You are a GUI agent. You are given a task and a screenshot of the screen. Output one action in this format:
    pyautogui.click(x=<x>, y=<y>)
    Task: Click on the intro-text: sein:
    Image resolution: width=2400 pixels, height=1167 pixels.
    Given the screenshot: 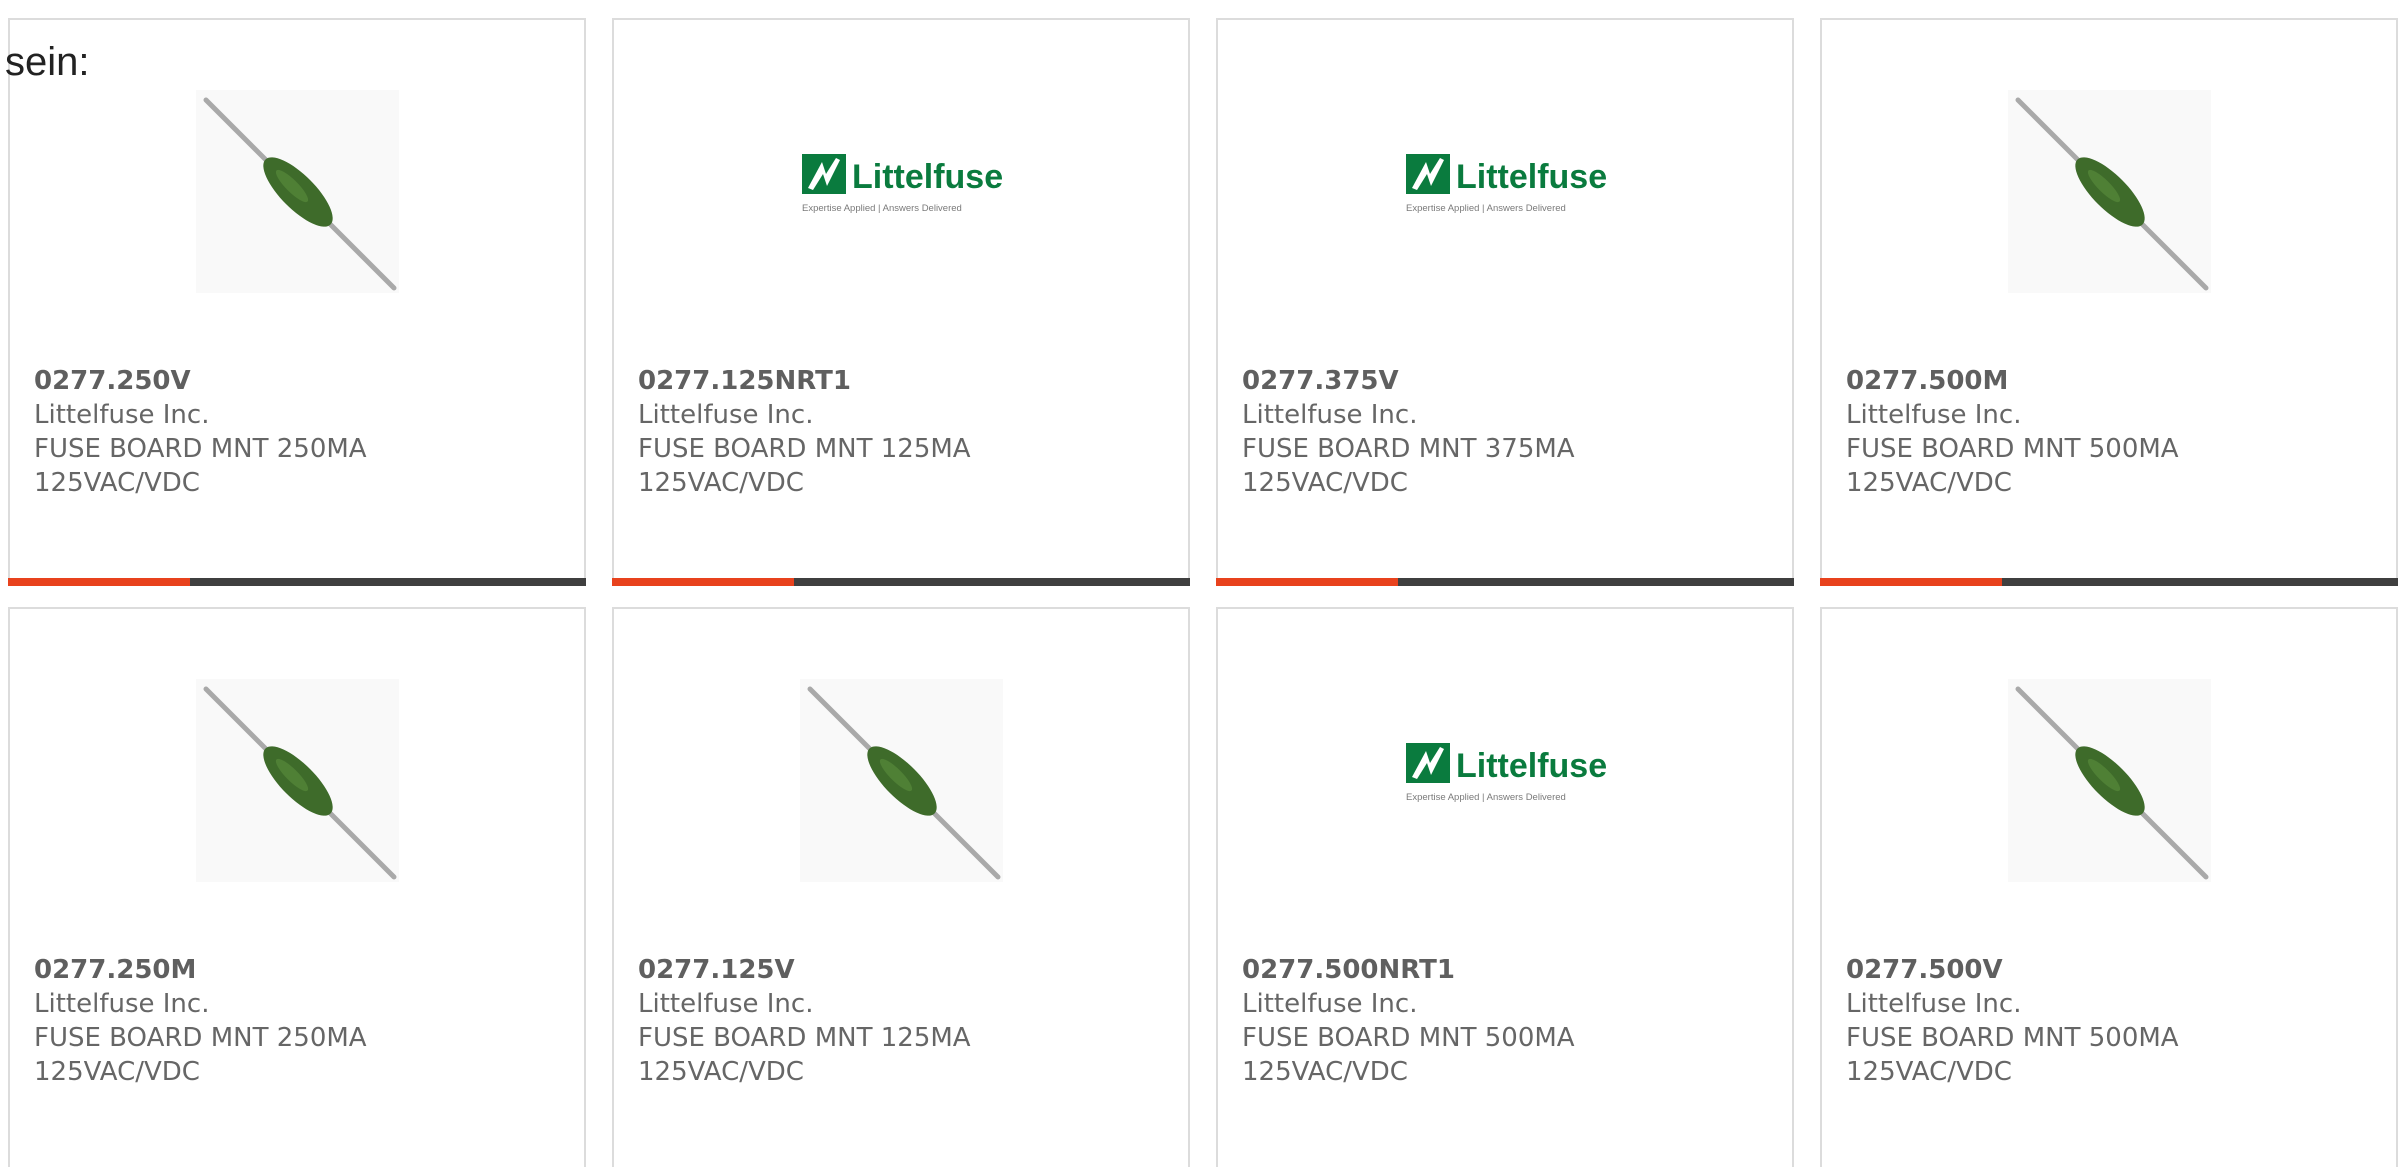 What is the action you would take?
    pyautogui.click(x=47, y=62)
    